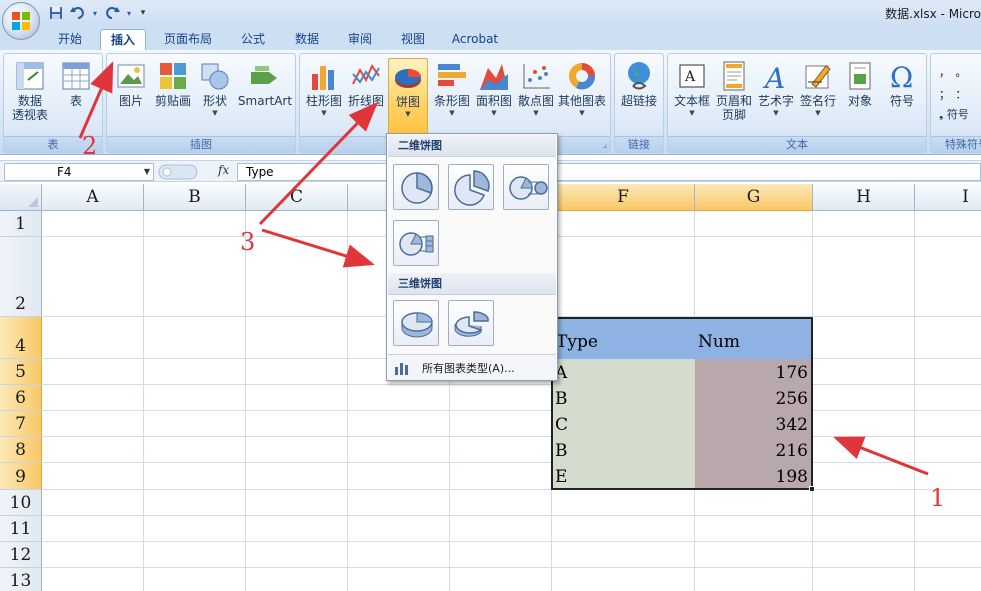 This screenshot has height=591, width=981. What do you see at coordinates (623, 197) in the screenshot?
I see `column-header-f: F` at bounding box center [623, 197].